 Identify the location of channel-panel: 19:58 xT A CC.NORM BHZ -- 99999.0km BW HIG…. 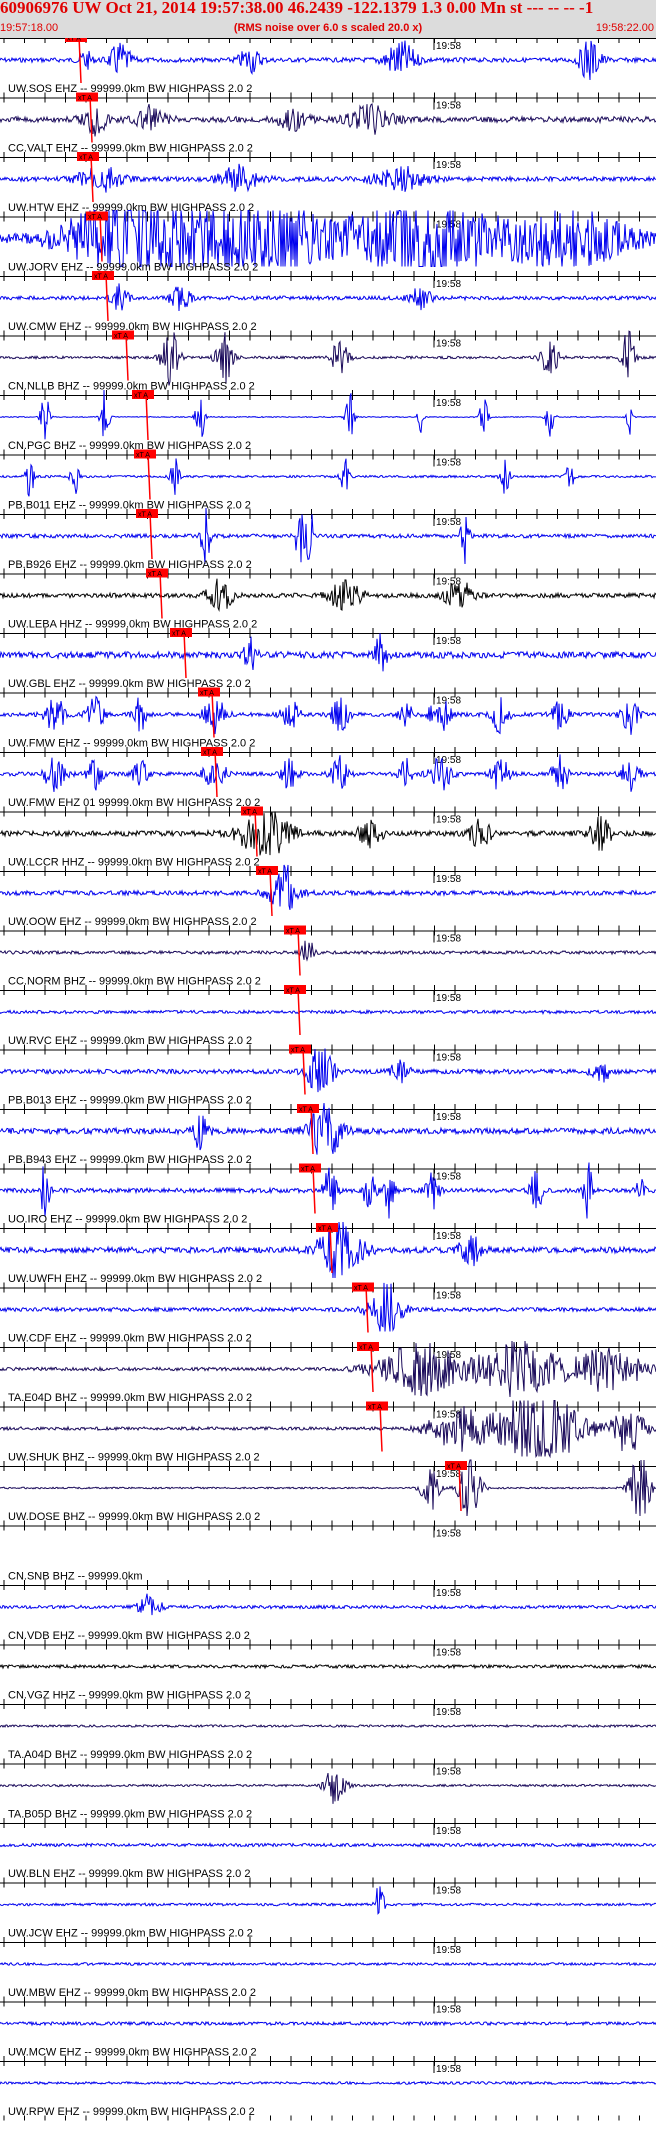
(328, 957).